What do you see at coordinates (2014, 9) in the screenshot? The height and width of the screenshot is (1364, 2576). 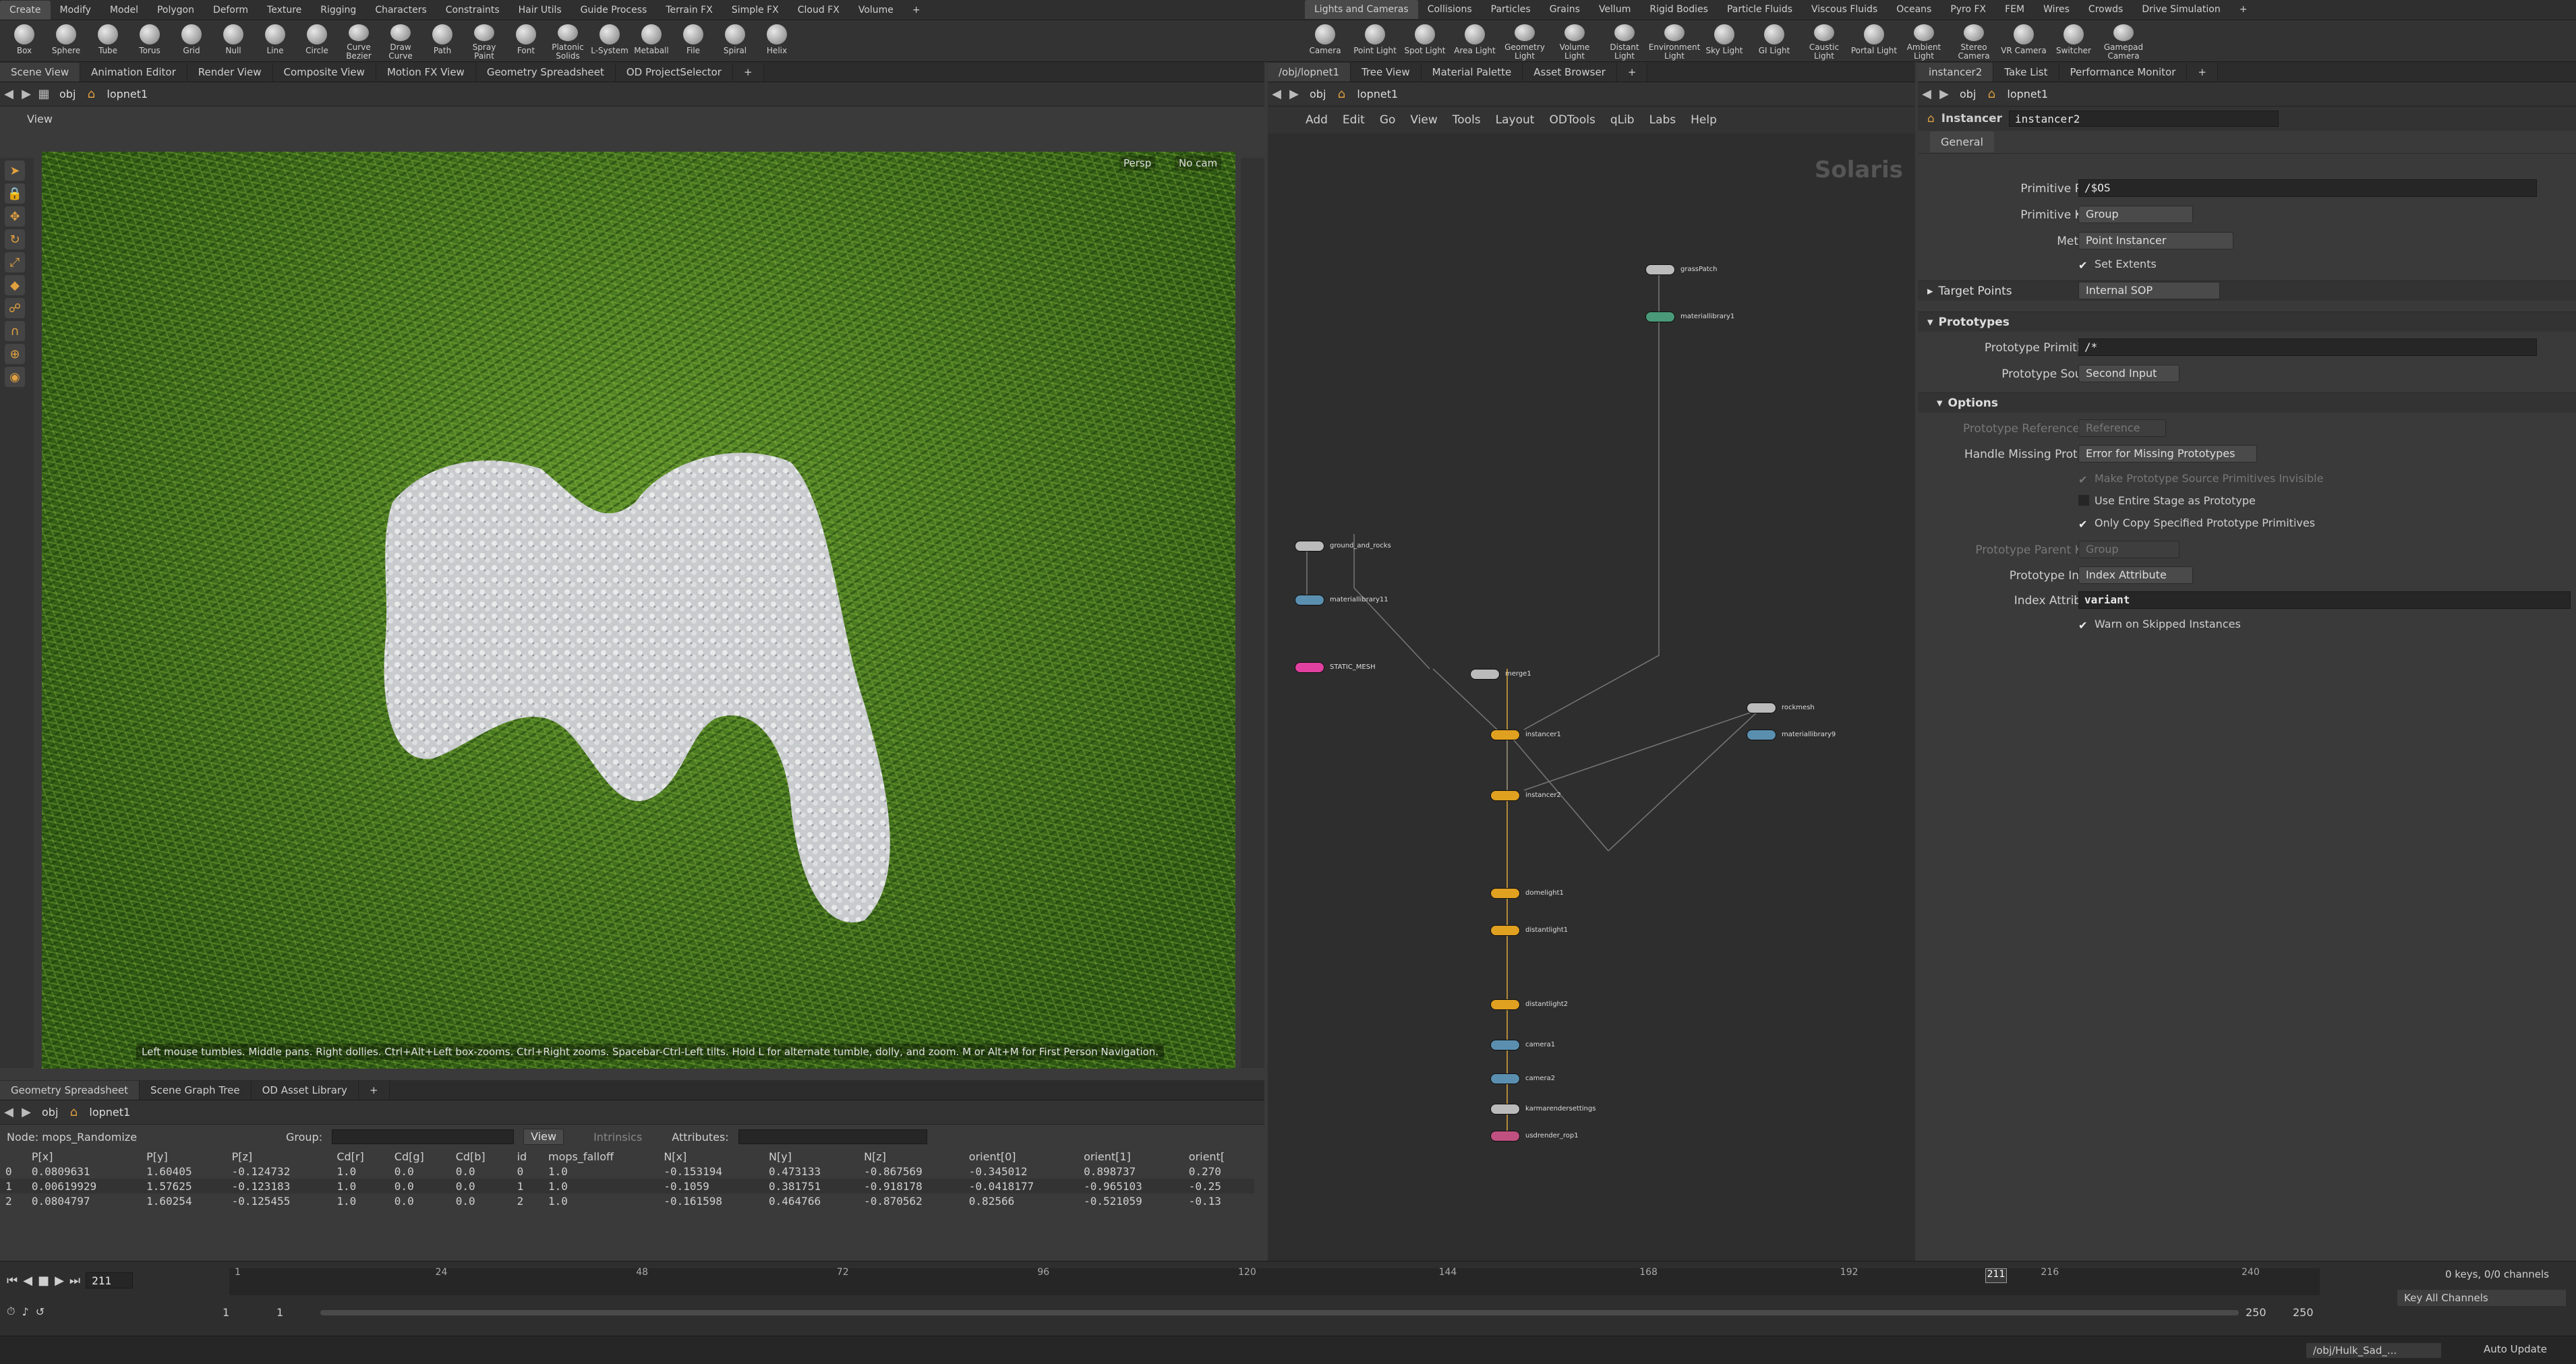 I see `shelf-tab: FEM` at bounding box center [2014, 9].